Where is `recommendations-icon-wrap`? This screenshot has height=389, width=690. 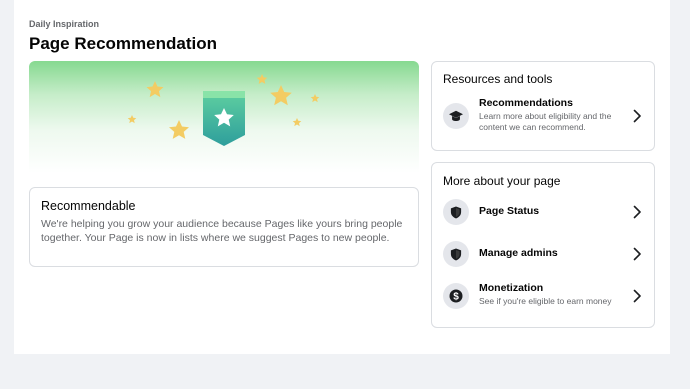 recommendations-icon-wrap is located at coordinates (456, 116).